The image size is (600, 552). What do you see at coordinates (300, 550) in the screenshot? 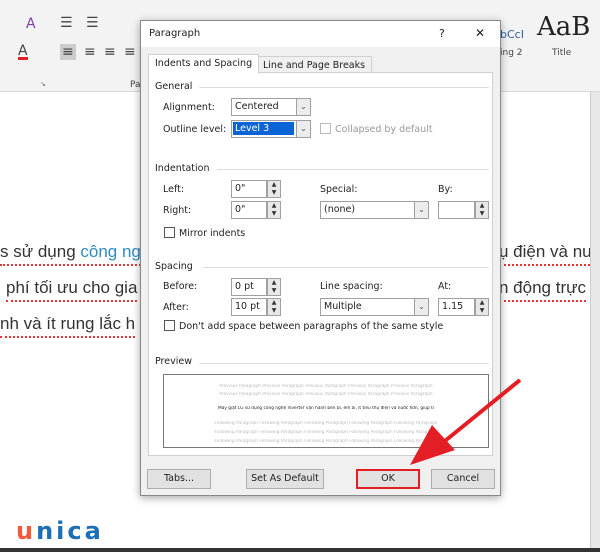
I see `bottom-border` at bounding box center [300, 550].